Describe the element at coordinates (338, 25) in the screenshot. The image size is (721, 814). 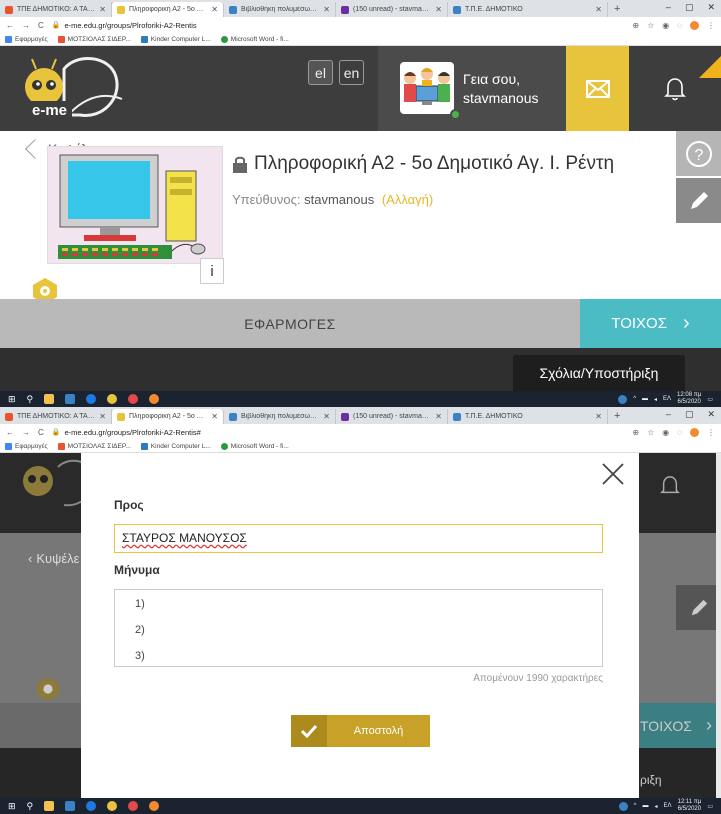
I see `url-field: 🔒 e-me.edu.gr/groups/Plroforiki-A2-Rentis` at that location.